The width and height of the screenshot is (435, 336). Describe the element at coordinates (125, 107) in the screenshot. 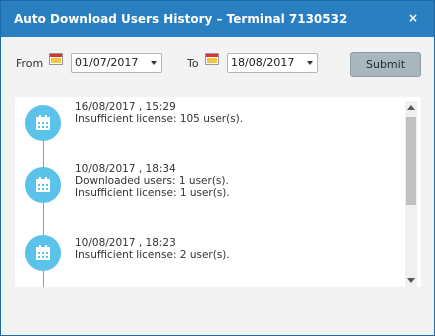

I see `history-timestamp: 16/08/2017 , 15:29` at that location.